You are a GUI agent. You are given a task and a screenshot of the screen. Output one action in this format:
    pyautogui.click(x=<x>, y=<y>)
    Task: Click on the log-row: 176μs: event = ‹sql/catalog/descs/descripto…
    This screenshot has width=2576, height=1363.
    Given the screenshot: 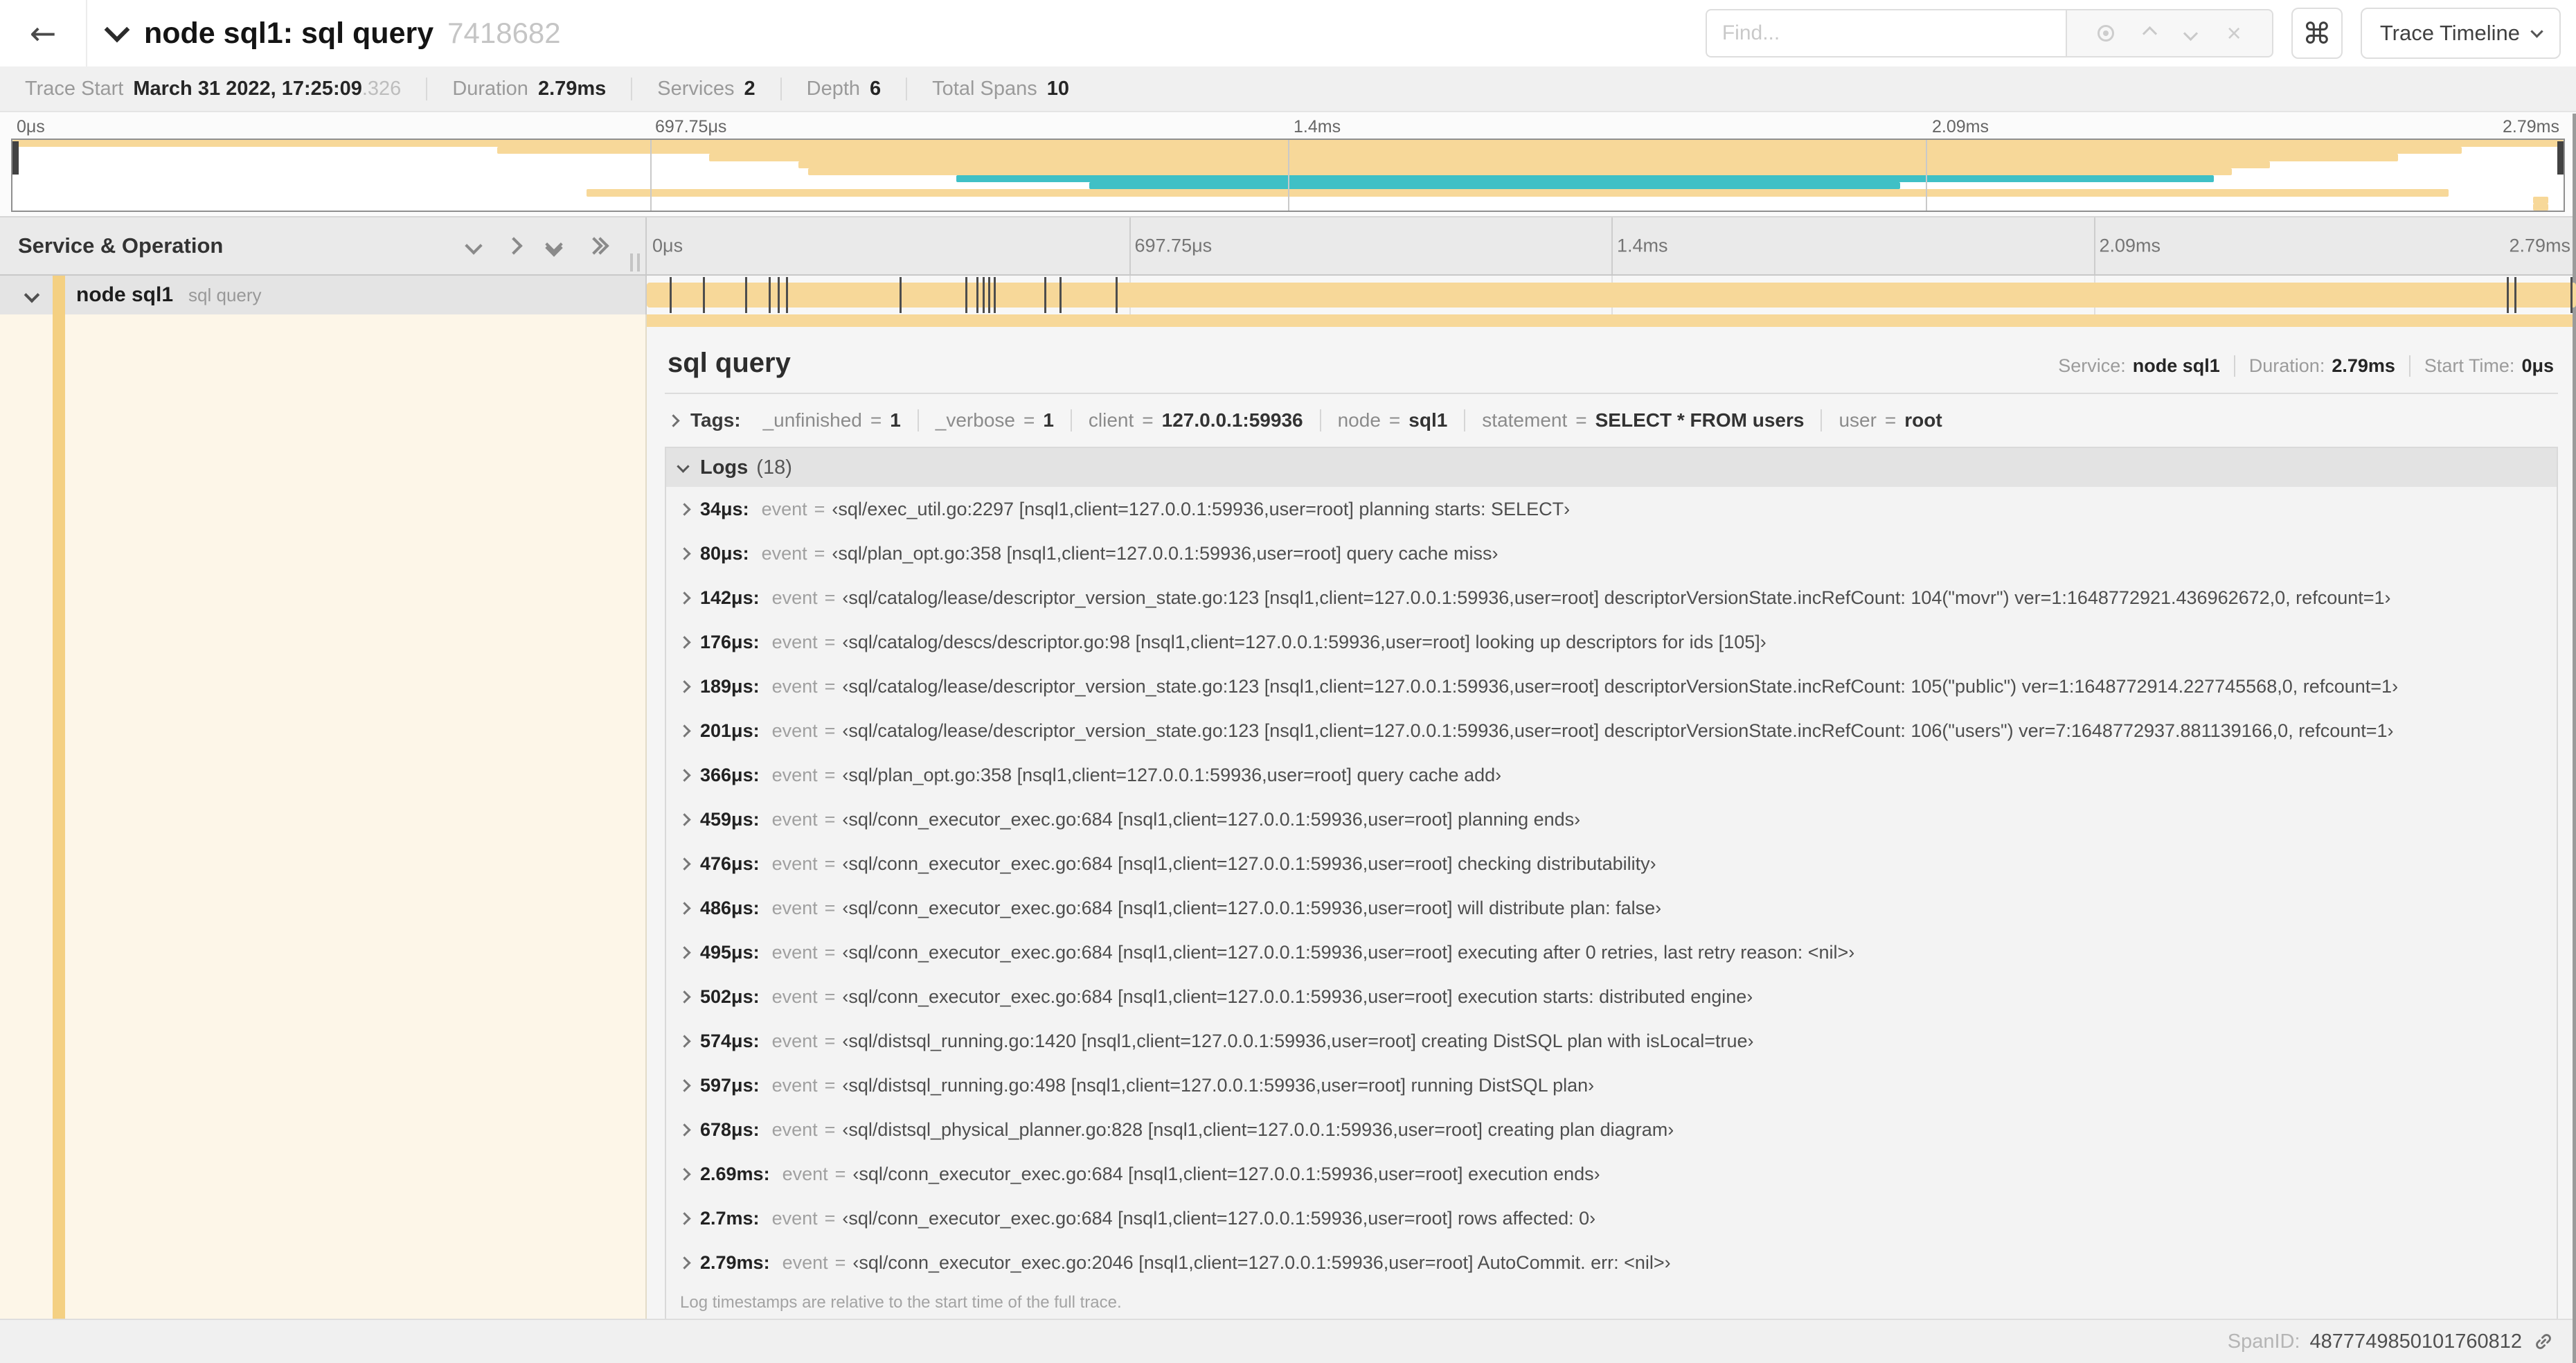 What is the action you would take?
    pyautogui.click(x=1612, y=642)
    